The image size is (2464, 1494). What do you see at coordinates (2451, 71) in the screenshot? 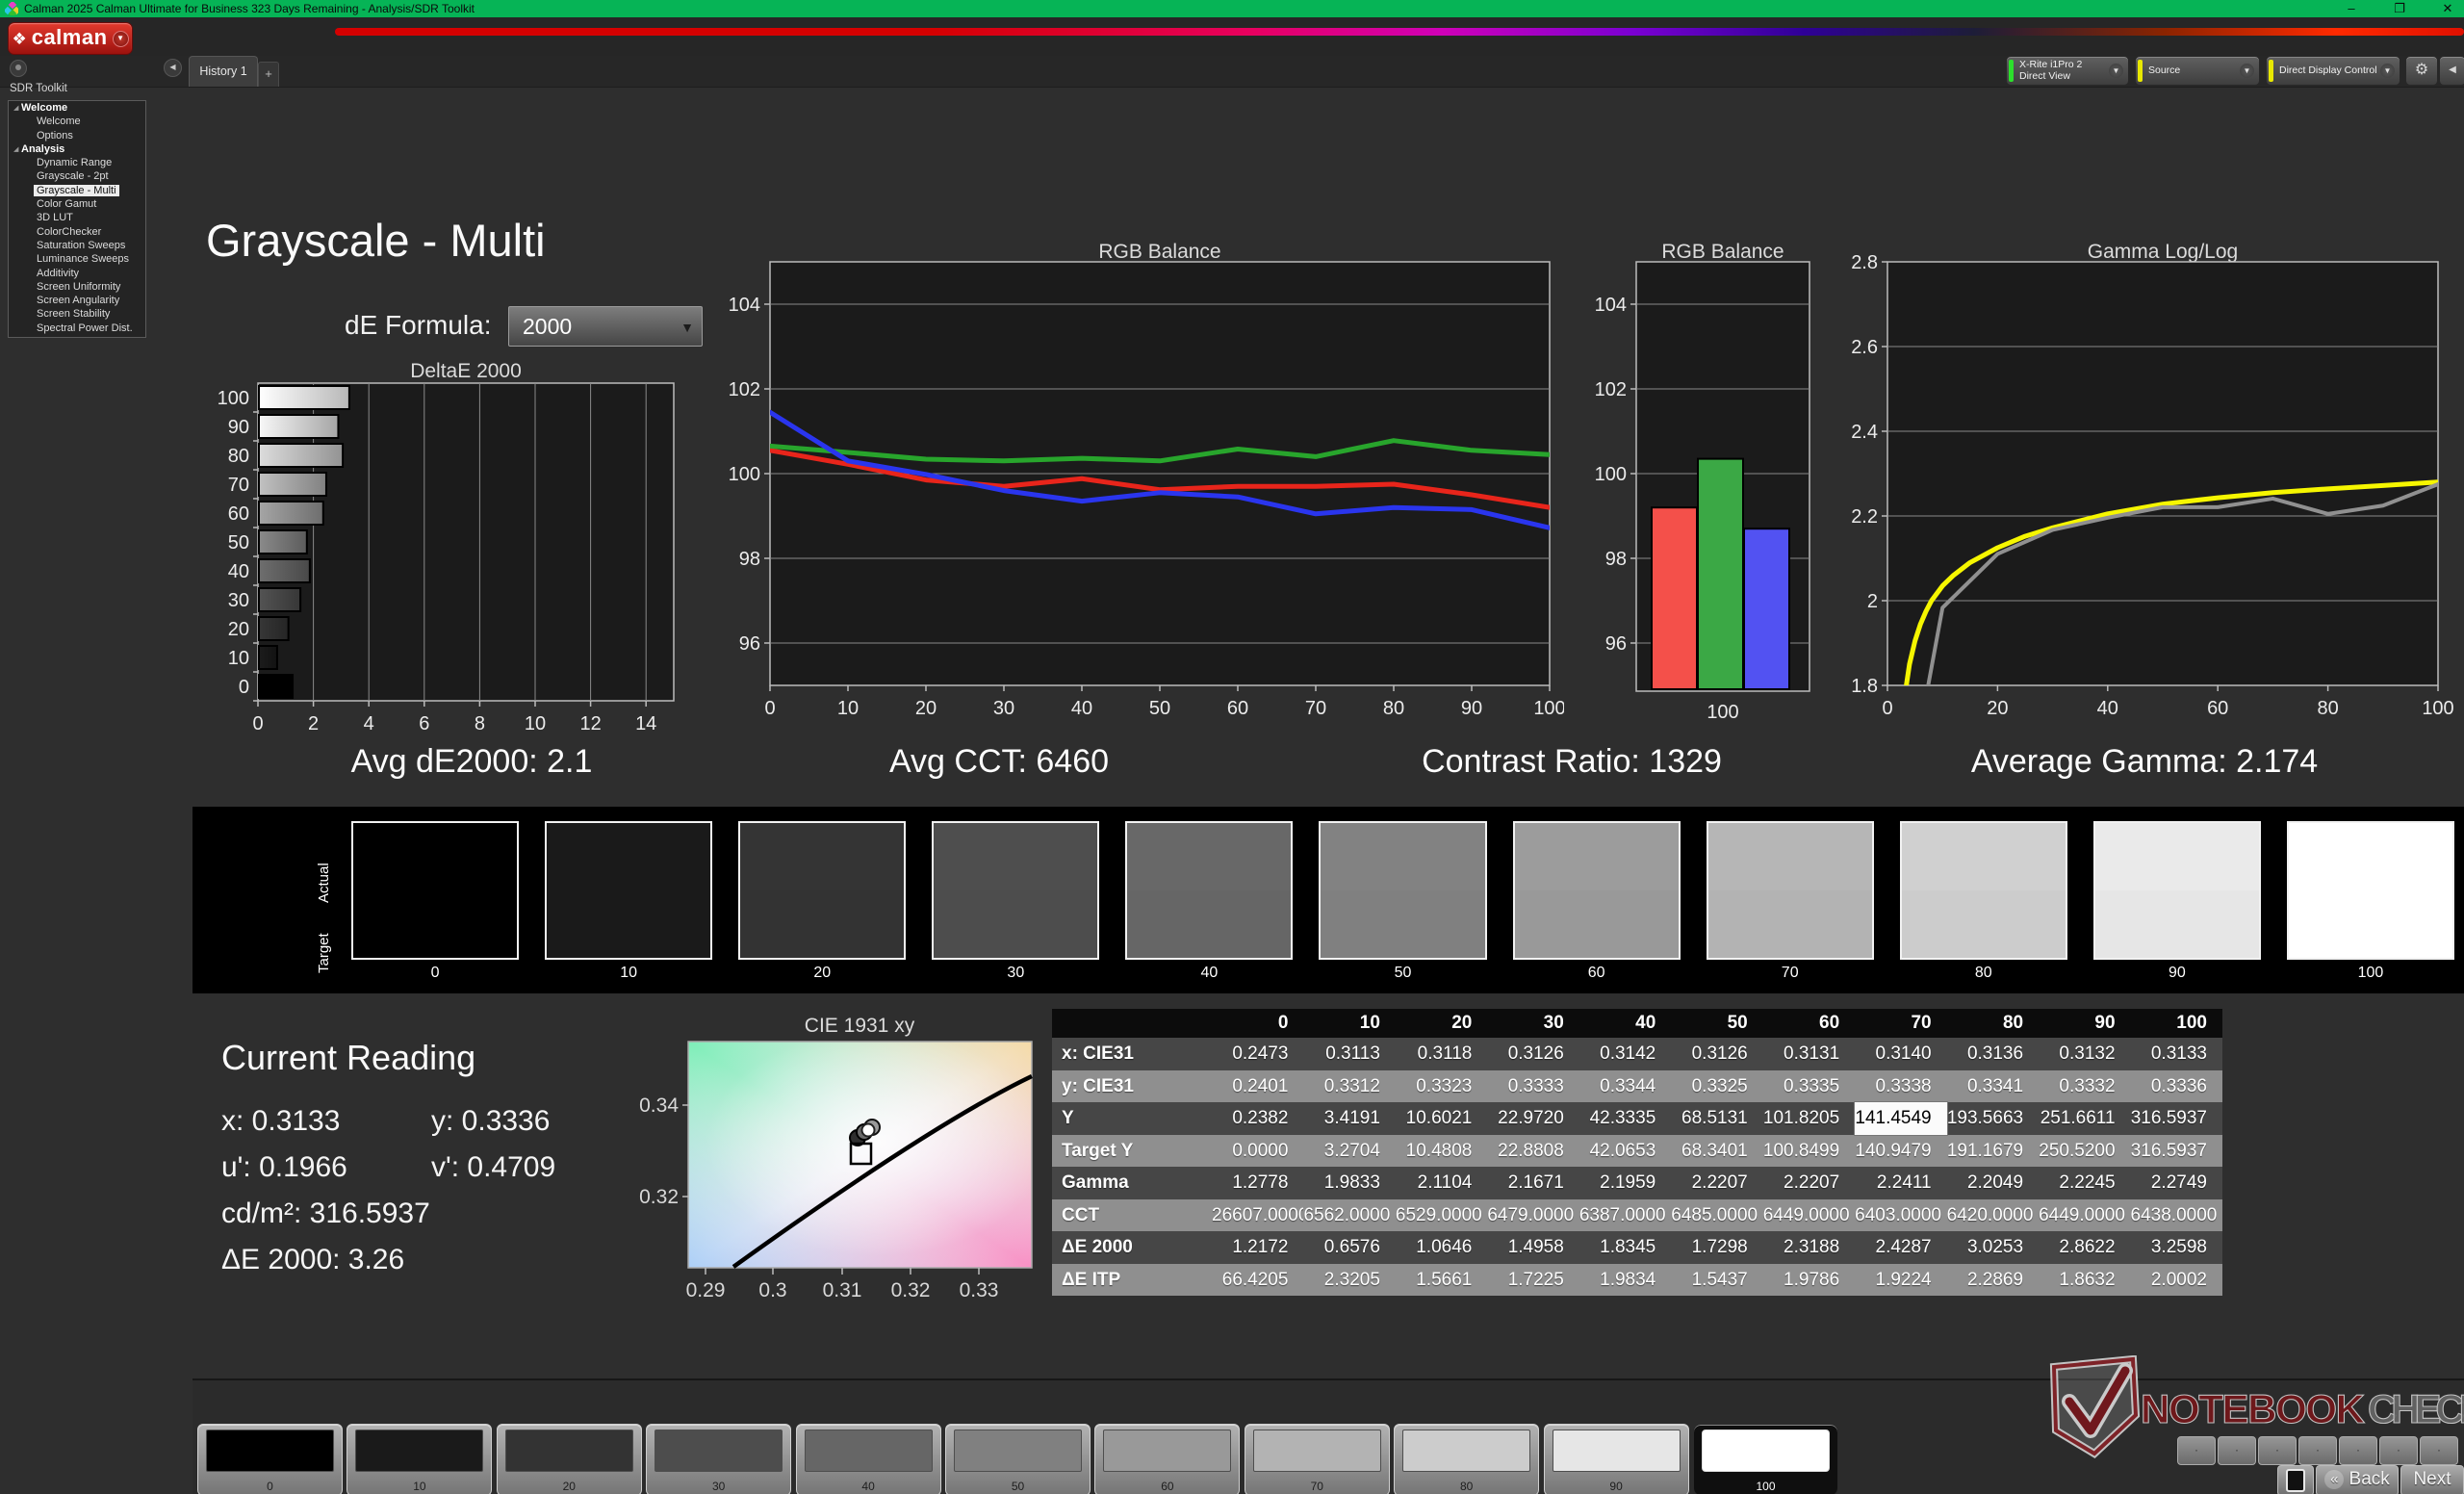
I see `panel-collapse-button: ◀` at bounding box center [2451, 71].